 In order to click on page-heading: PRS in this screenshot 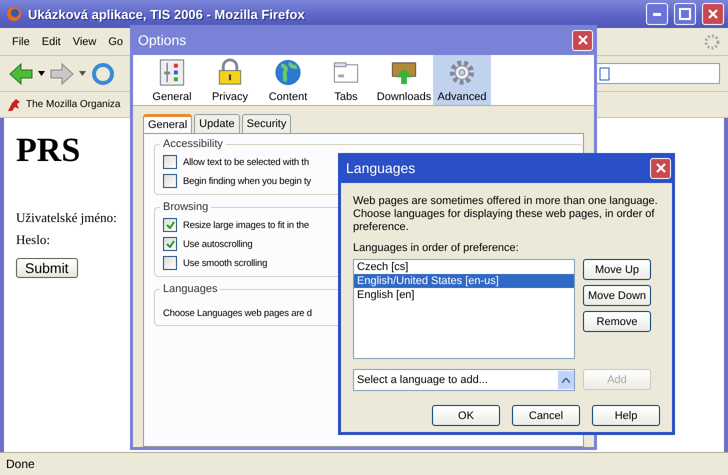, I will do `click(48, 151)`.